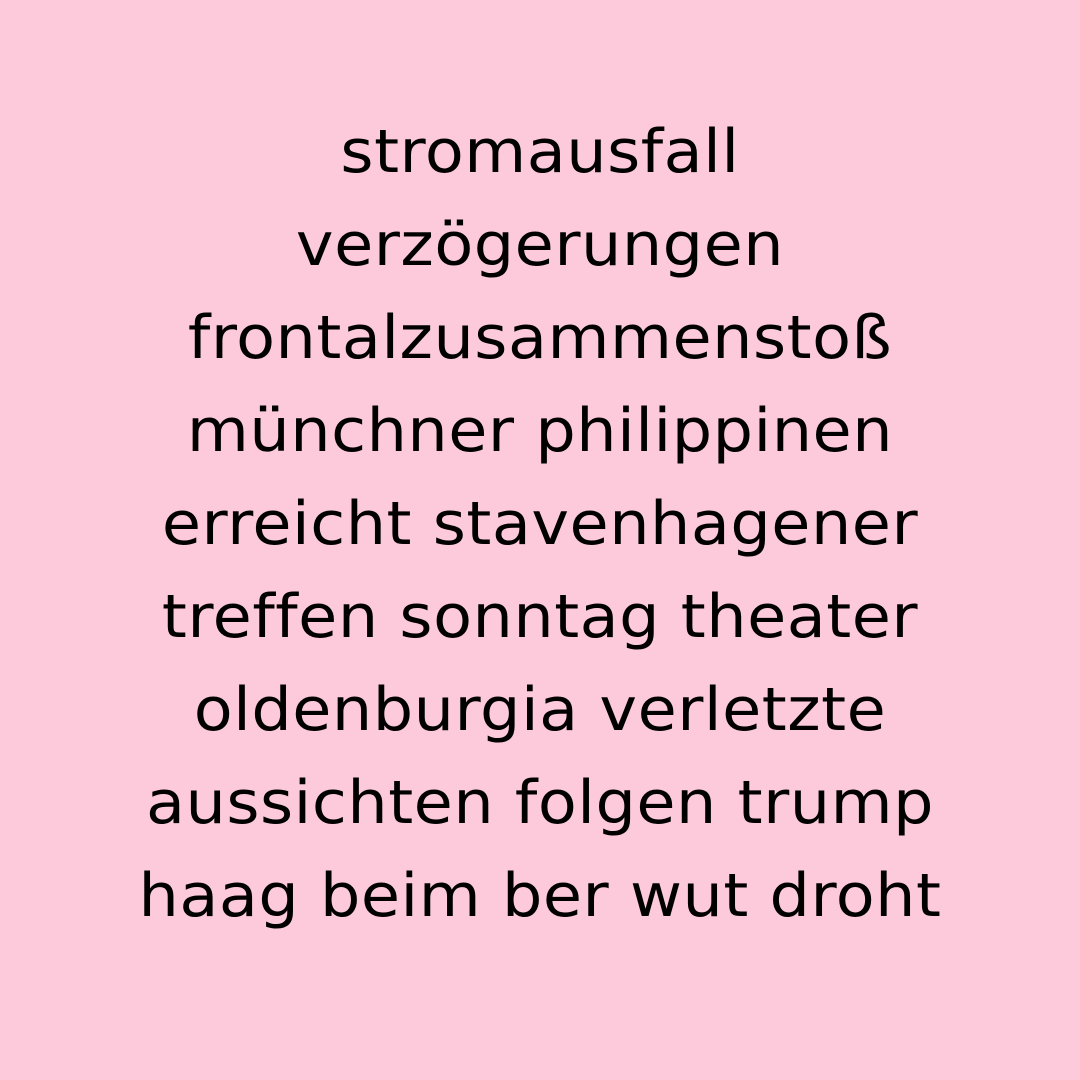  I want to click on word-line-4: münchner philippinen, so click(540, 431).